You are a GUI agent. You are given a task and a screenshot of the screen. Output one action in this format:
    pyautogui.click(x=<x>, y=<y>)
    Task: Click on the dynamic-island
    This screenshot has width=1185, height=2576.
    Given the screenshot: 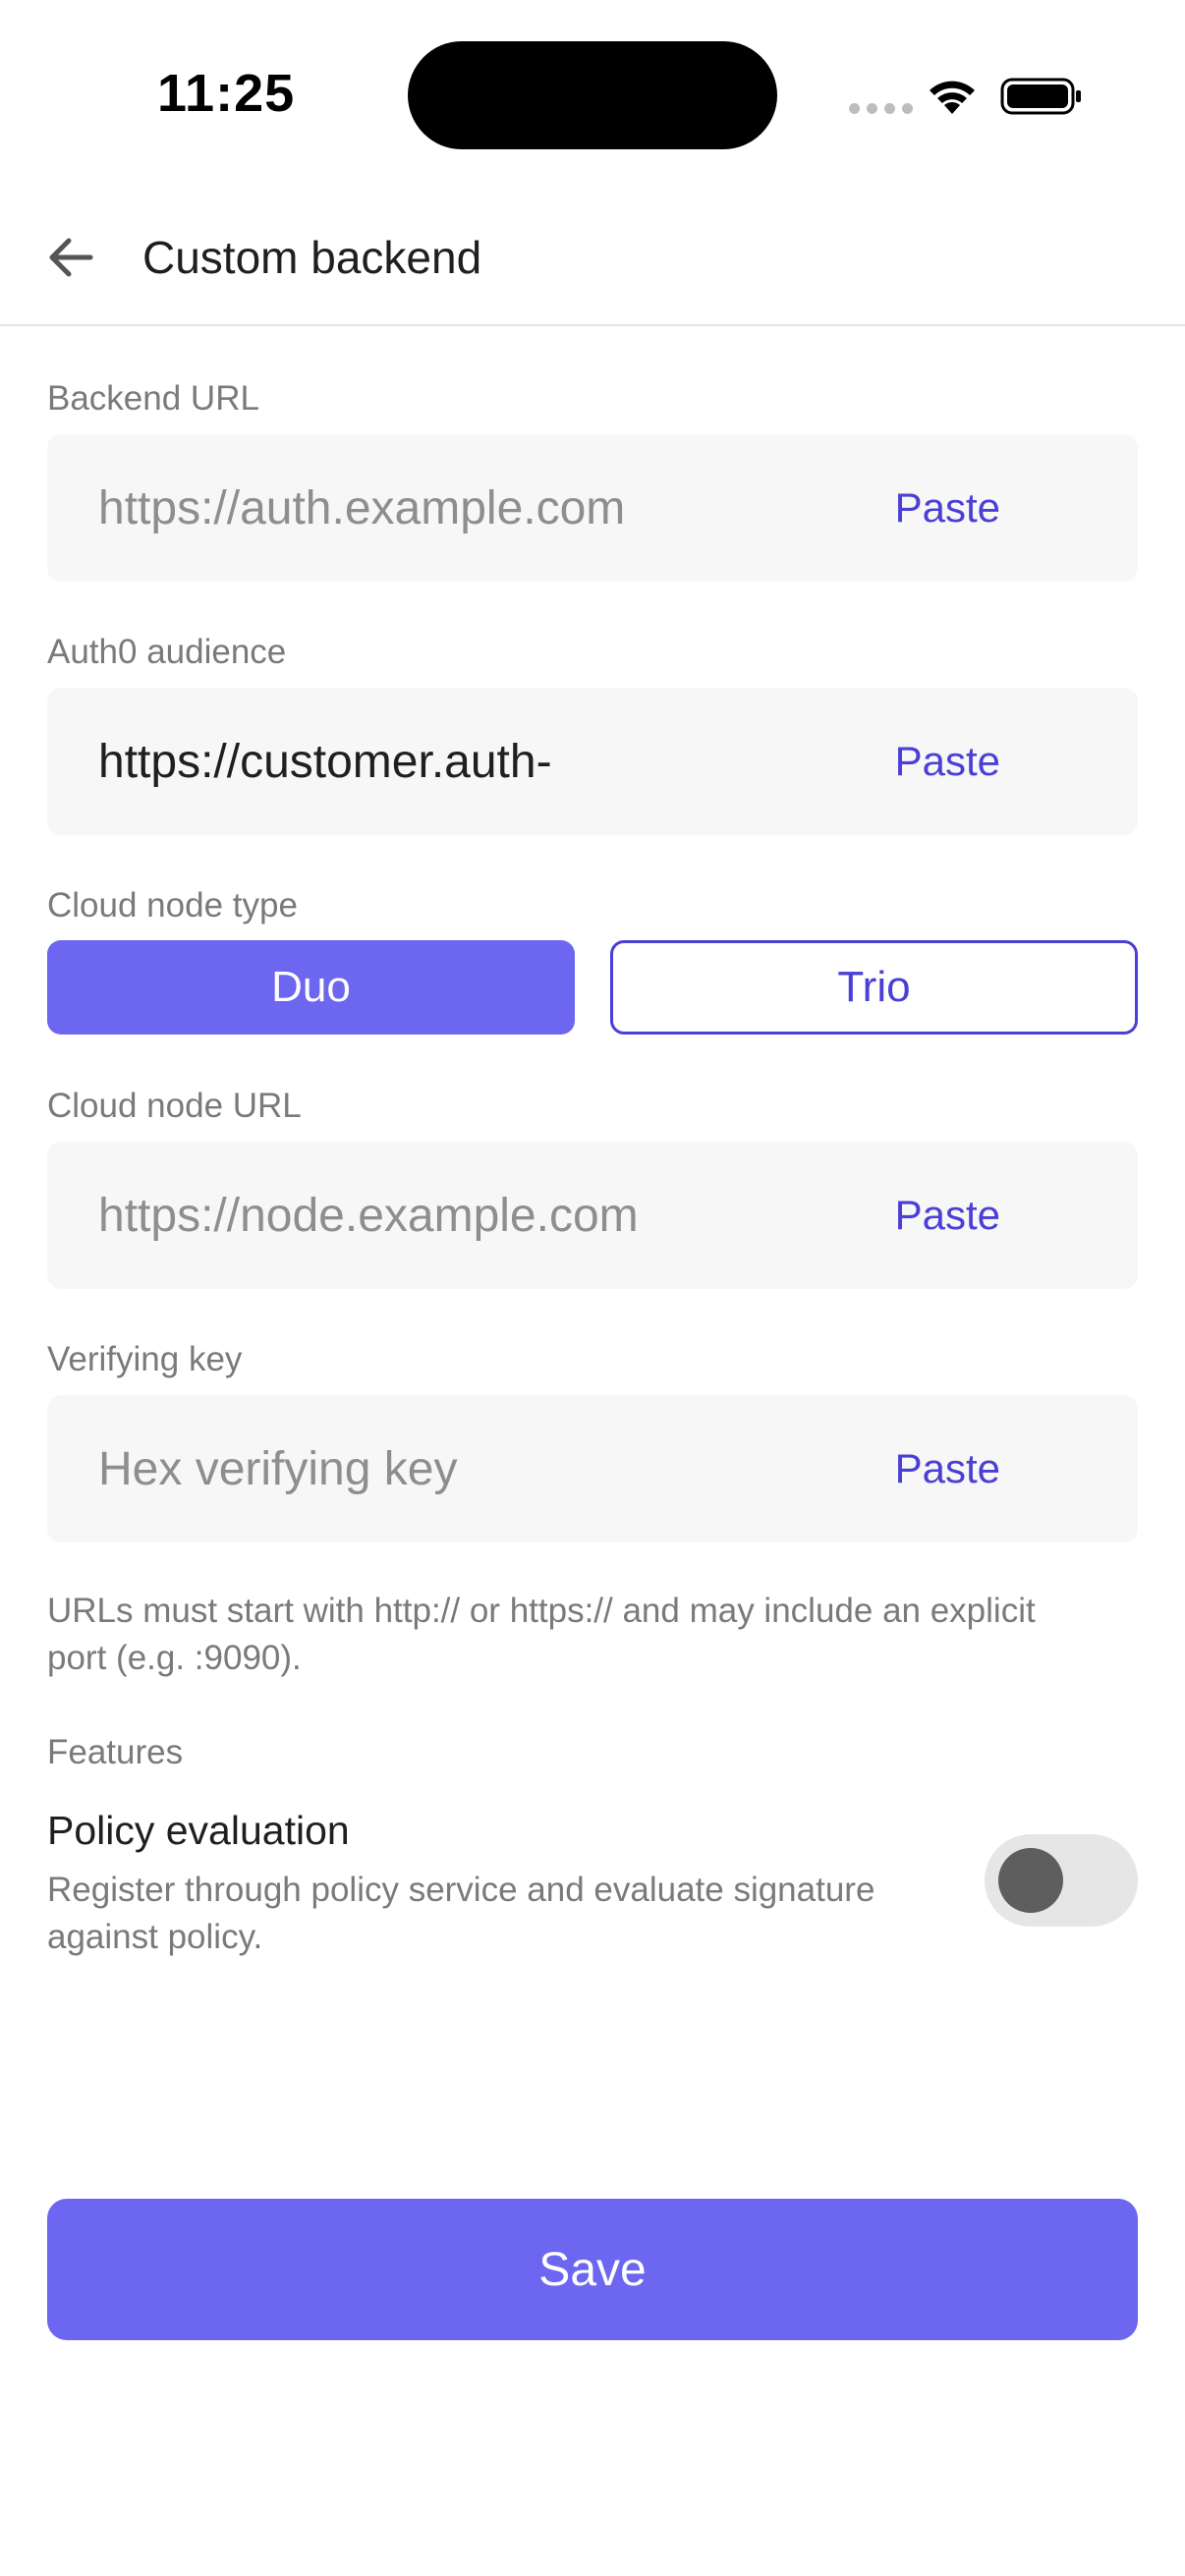 What is the action you would take?
    pyautogui.click(x=592, y=95)
    